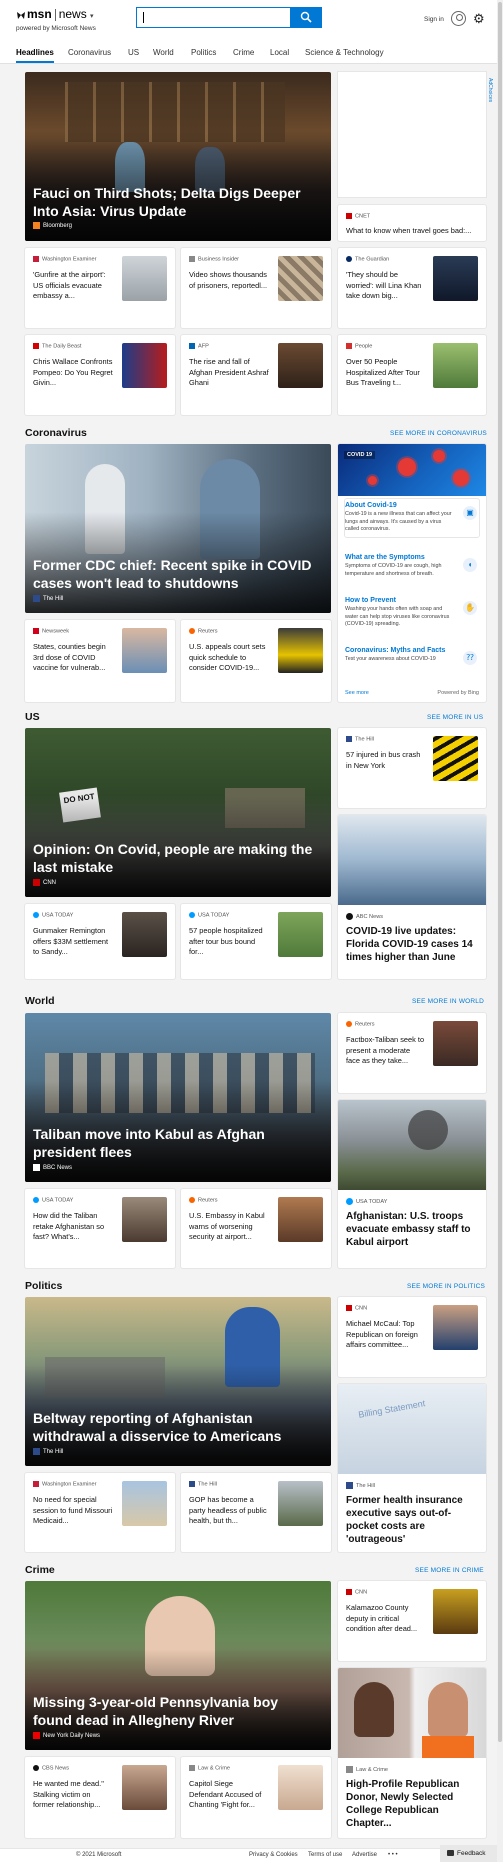  I want to click on gear-icon: ⚙, so click(479, 18).